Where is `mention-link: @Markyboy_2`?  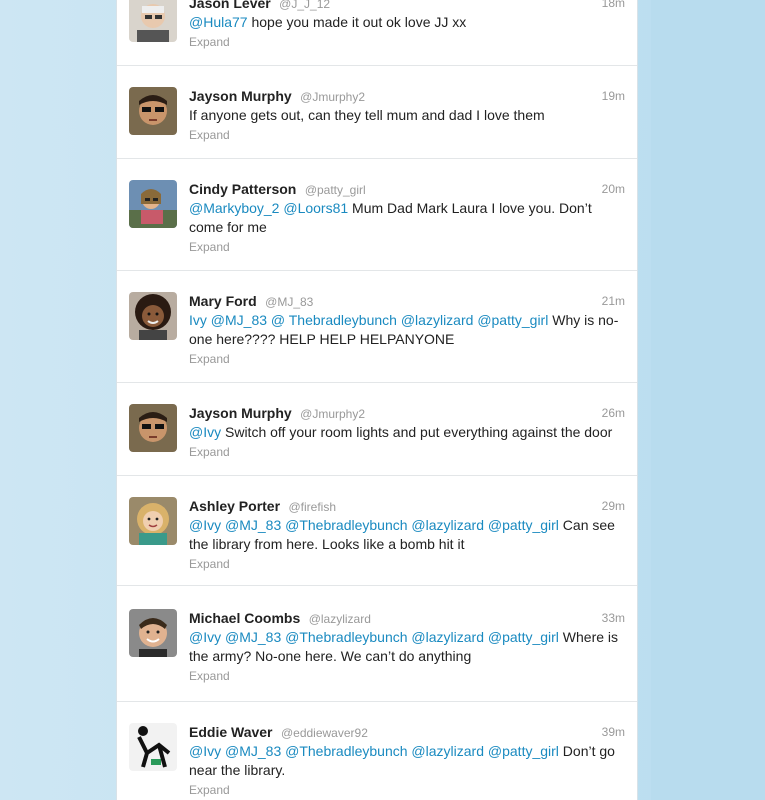 mention-link: @Markyboy_2 is located at coordinates (234, 208).